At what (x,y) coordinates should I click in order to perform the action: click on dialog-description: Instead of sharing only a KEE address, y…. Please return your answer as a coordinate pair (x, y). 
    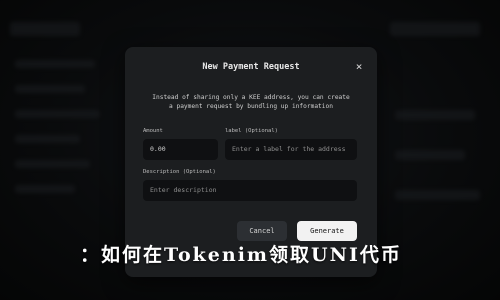
    Looking at the image, I should click on (251, 102).